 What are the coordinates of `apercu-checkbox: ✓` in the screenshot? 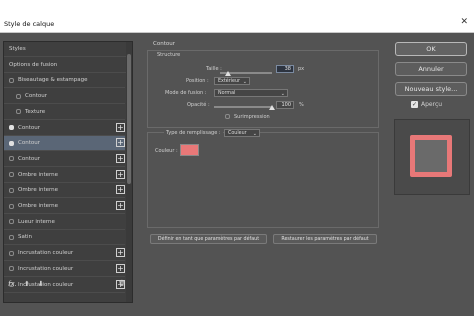 It's located at (414, 104).